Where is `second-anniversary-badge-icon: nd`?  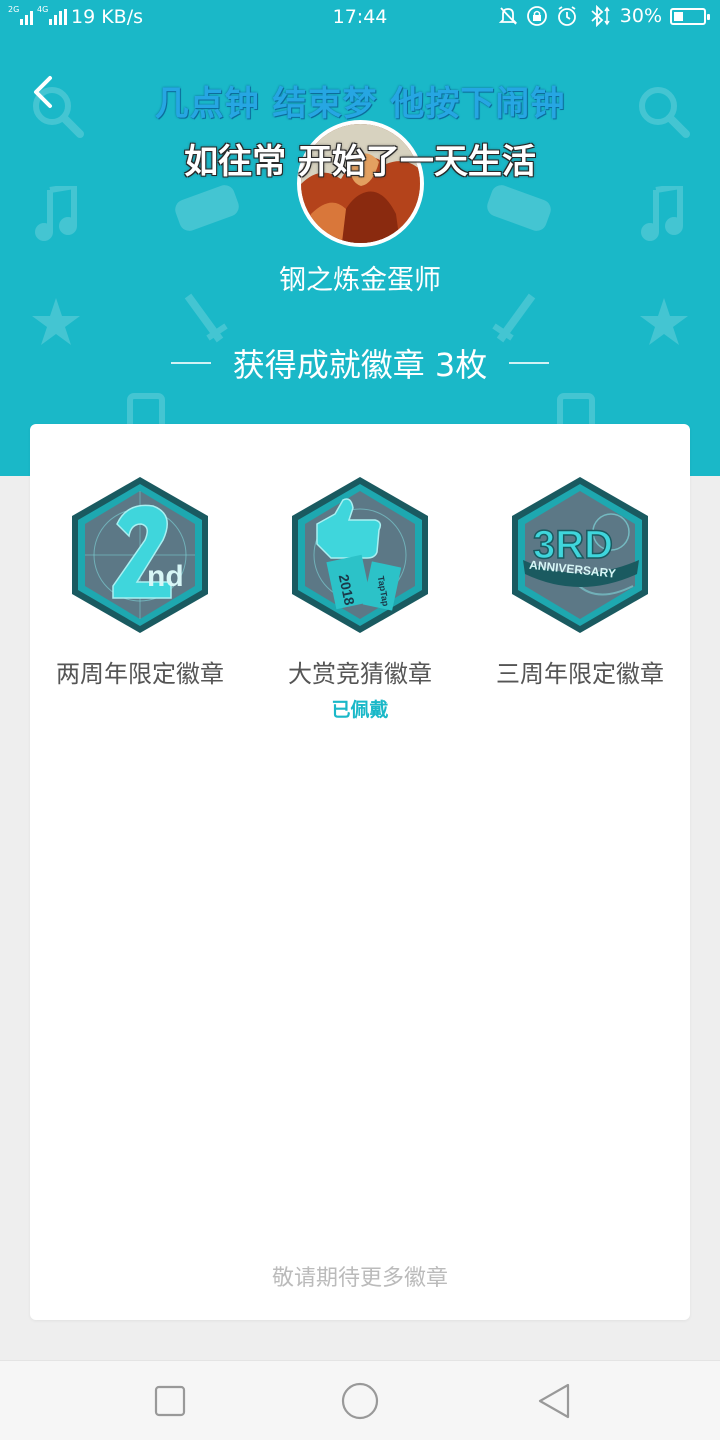
second-anniversary-badge-icon: nd is located at coordinates (140, 555).